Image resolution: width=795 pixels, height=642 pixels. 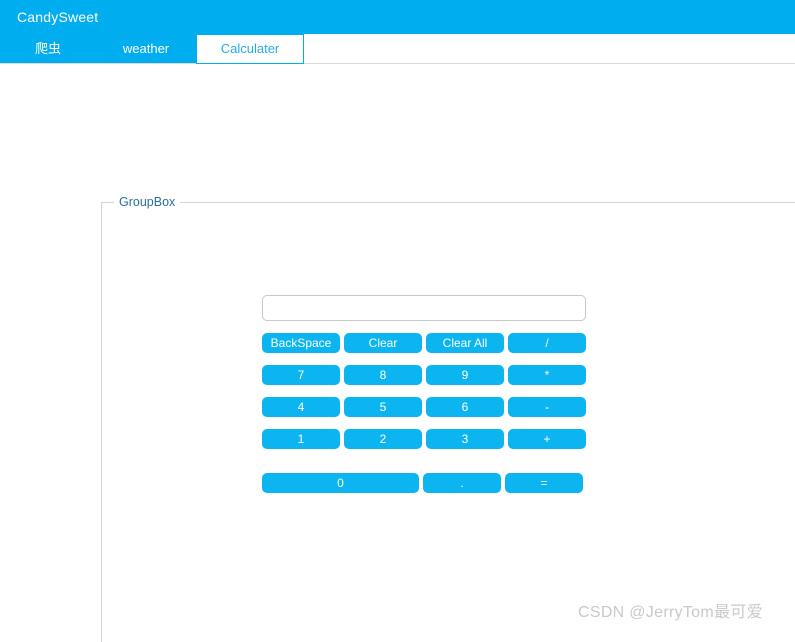 What do you see at coordinates (301, 407) in the screenshot?
I see `button-4: 4` at bounding box center [301, 407].